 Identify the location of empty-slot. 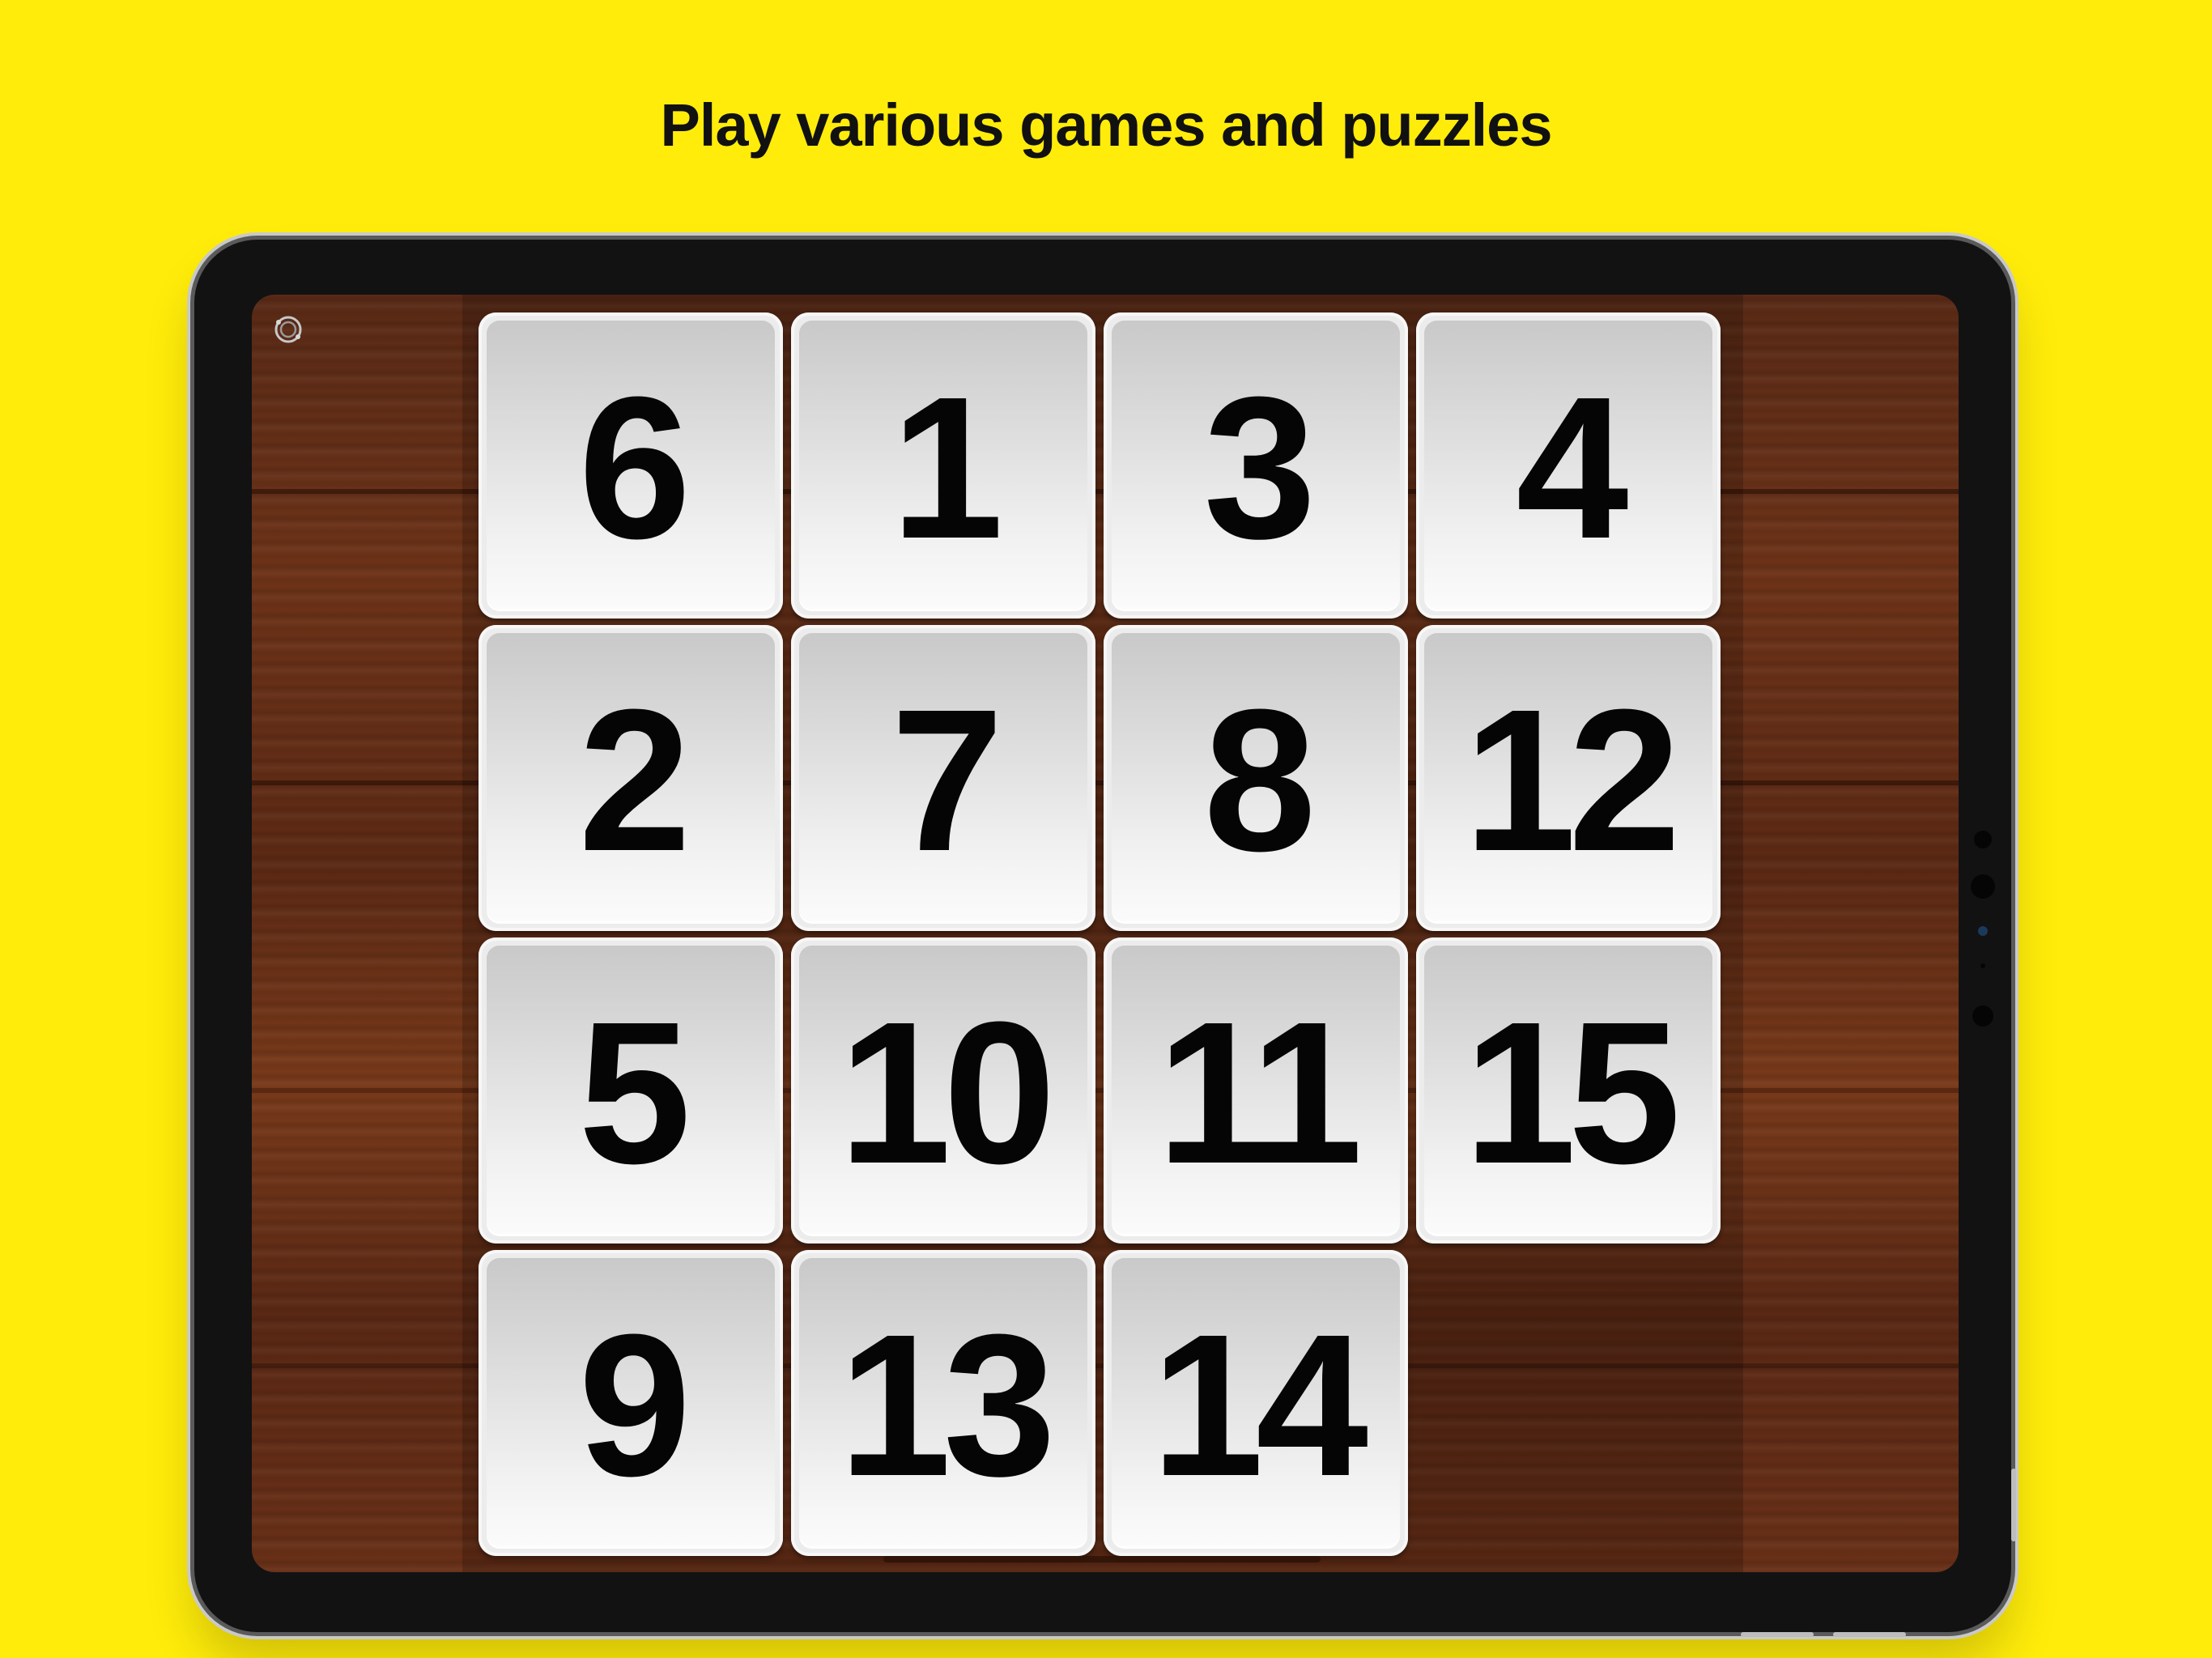
(1569, 1403).